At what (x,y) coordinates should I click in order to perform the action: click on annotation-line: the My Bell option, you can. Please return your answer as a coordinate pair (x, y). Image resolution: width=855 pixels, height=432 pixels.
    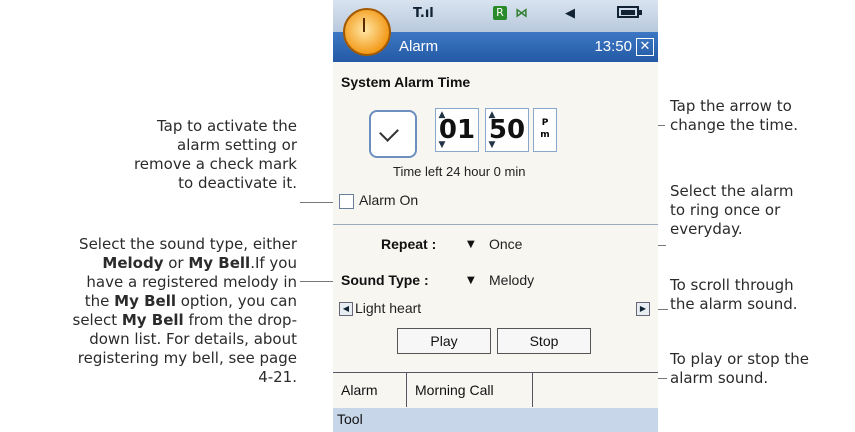
    Looking at the image, I should click on (190, 301).